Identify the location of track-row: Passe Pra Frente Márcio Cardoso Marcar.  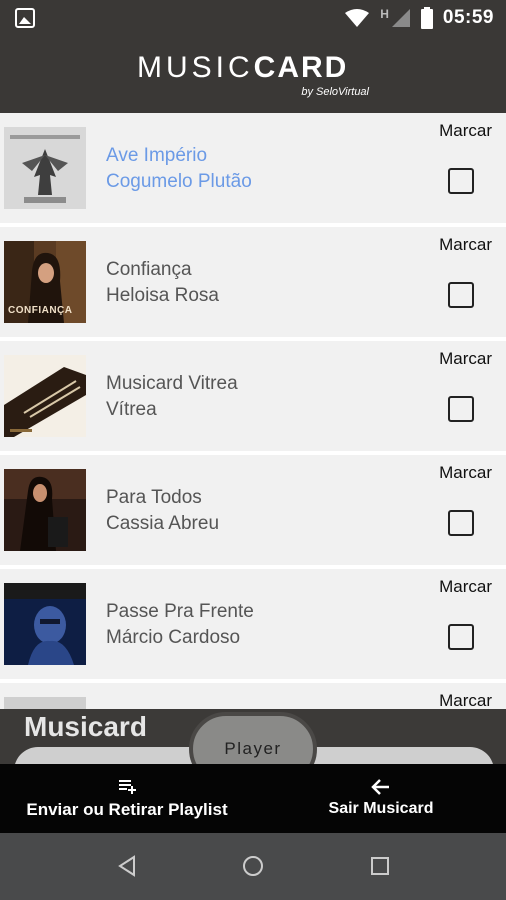
(253, 625).